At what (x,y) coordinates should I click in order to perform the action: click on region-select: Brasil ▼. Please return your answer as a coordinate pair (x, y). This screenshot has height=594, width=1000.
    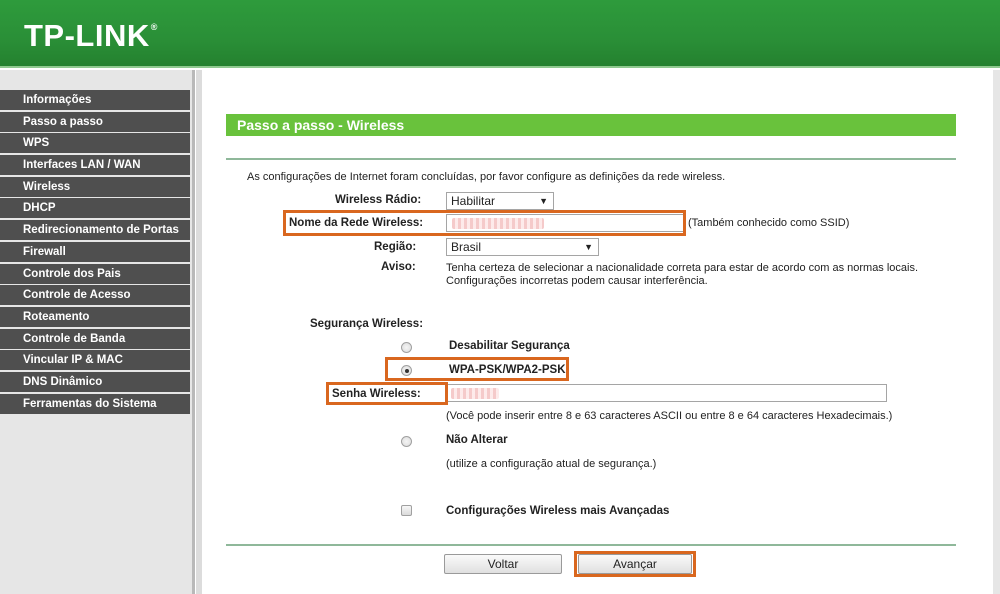
    Looking at the image, I should click on (522, 247).